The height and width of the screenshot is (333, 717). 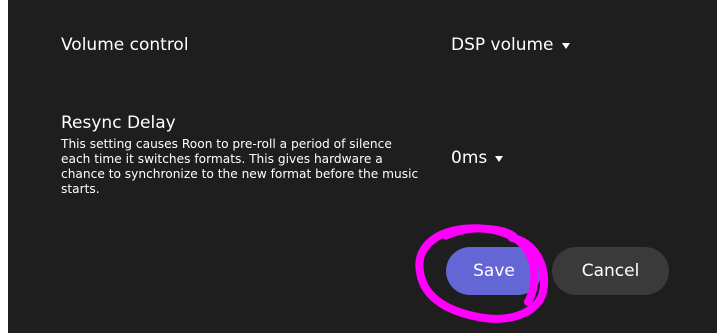 I want to click on cancel-button: Cancel, so click(x=610, y=271).